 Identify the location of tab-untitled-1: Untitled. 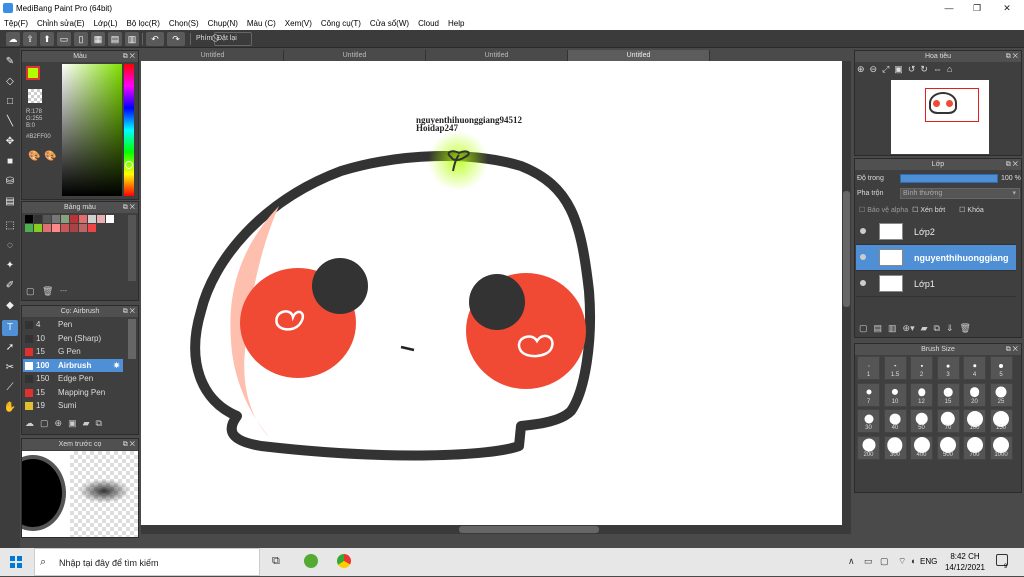
(213, 55).